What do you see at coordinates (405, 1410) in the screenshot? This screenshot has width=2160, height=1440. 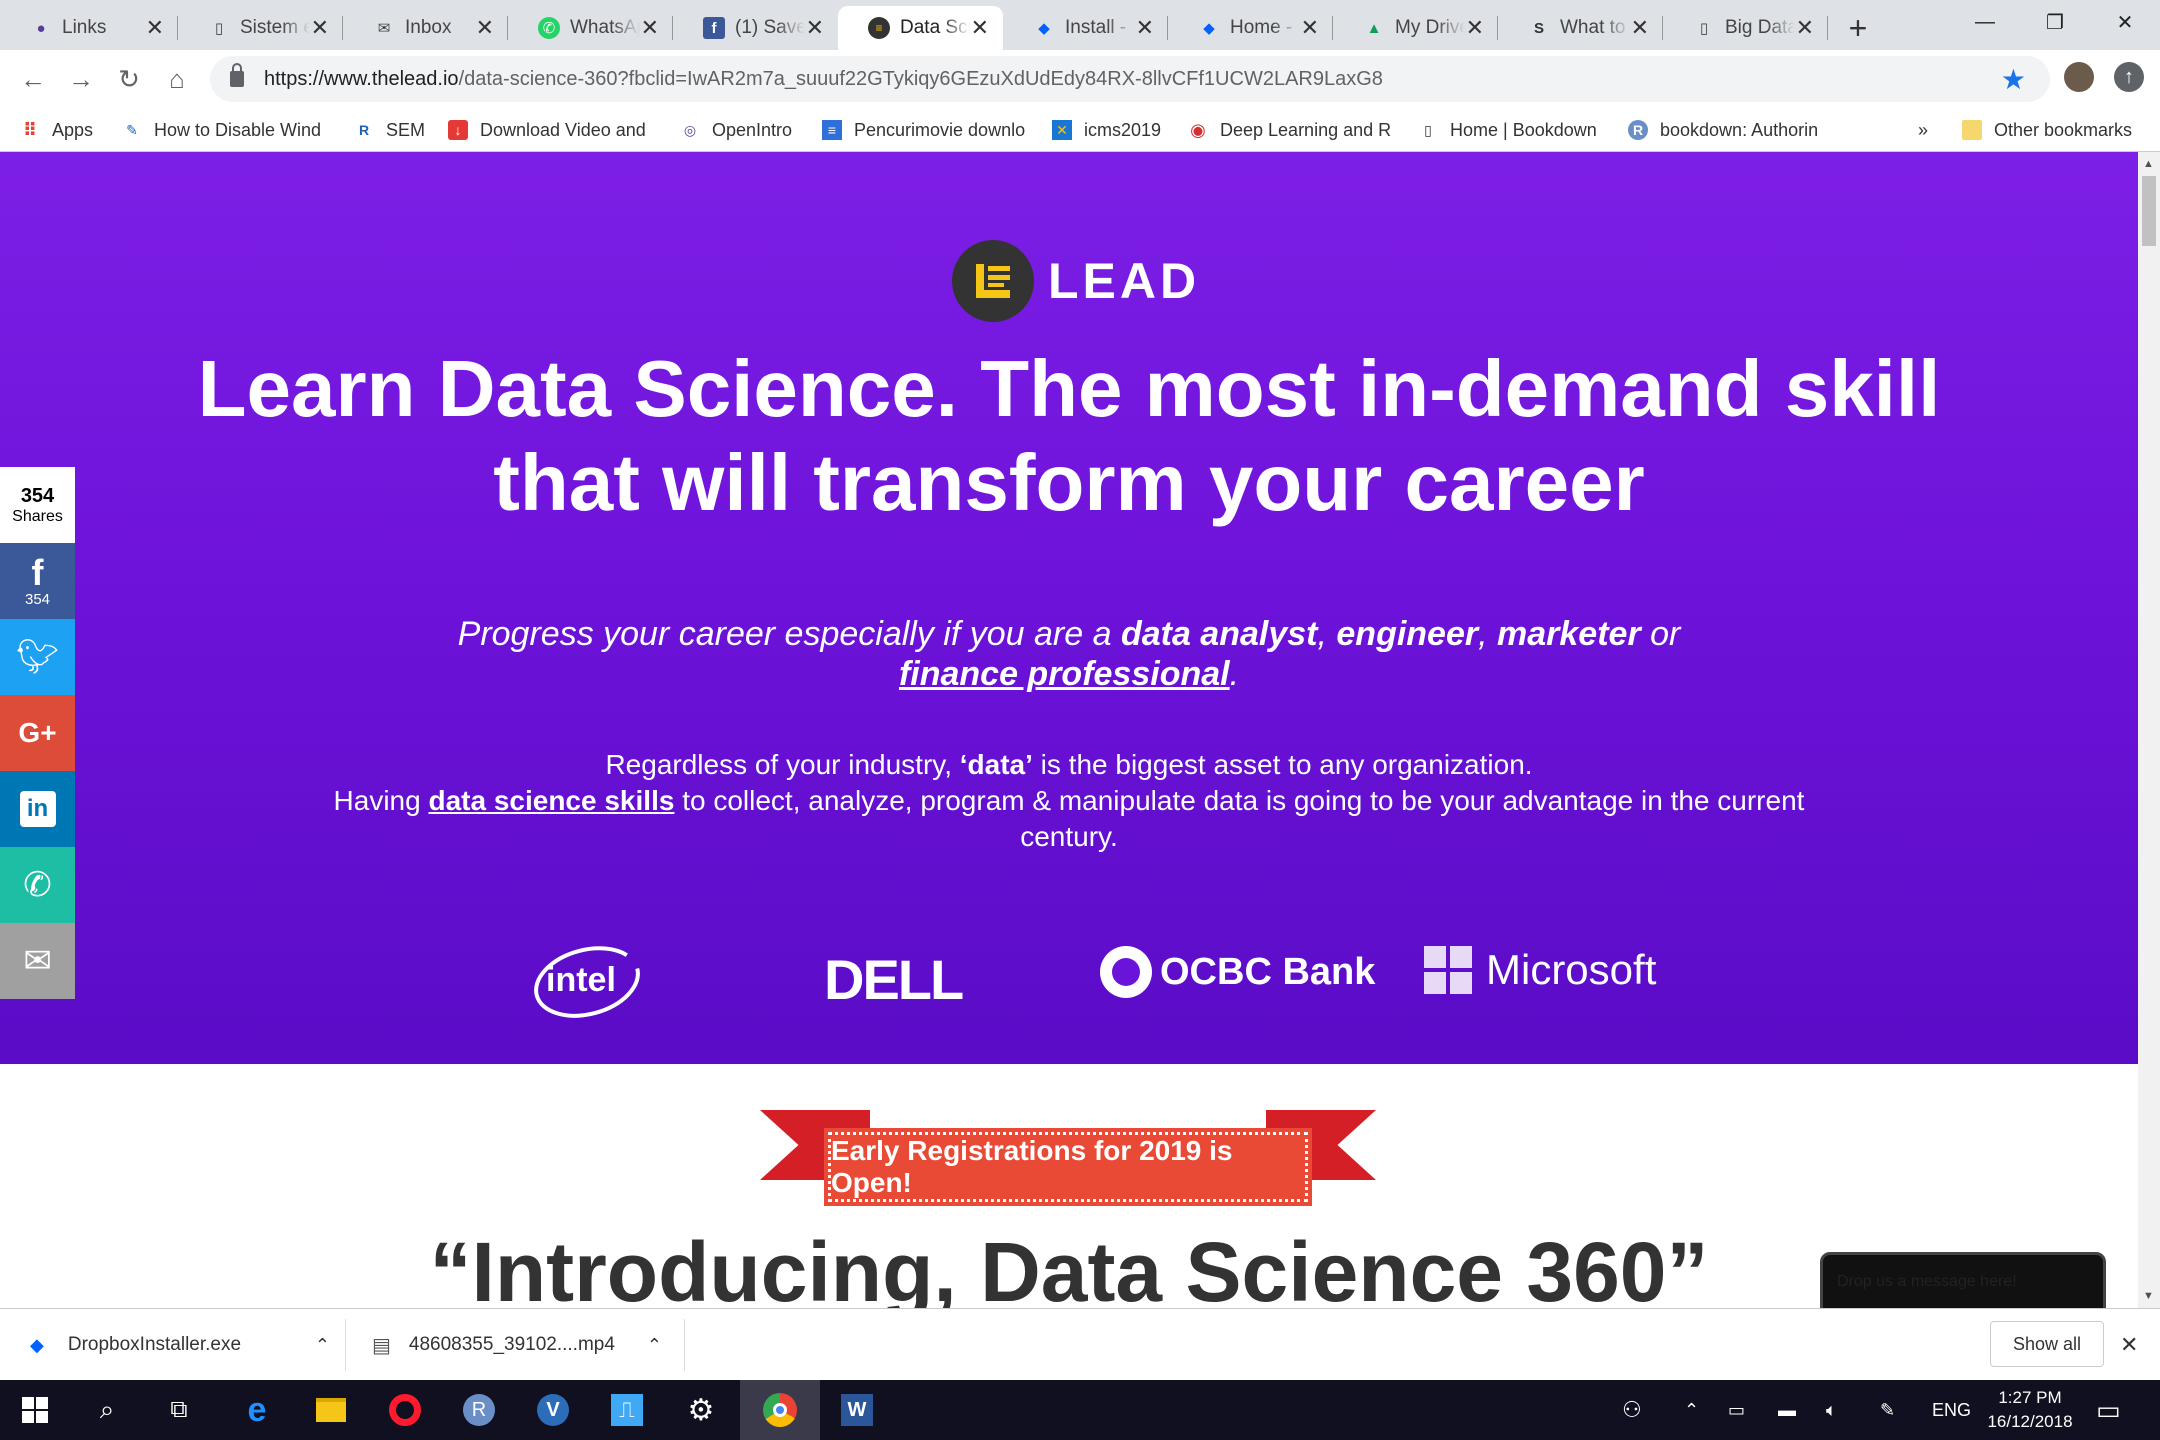 I see `opera-icon` at bounding box center [405, 1410].